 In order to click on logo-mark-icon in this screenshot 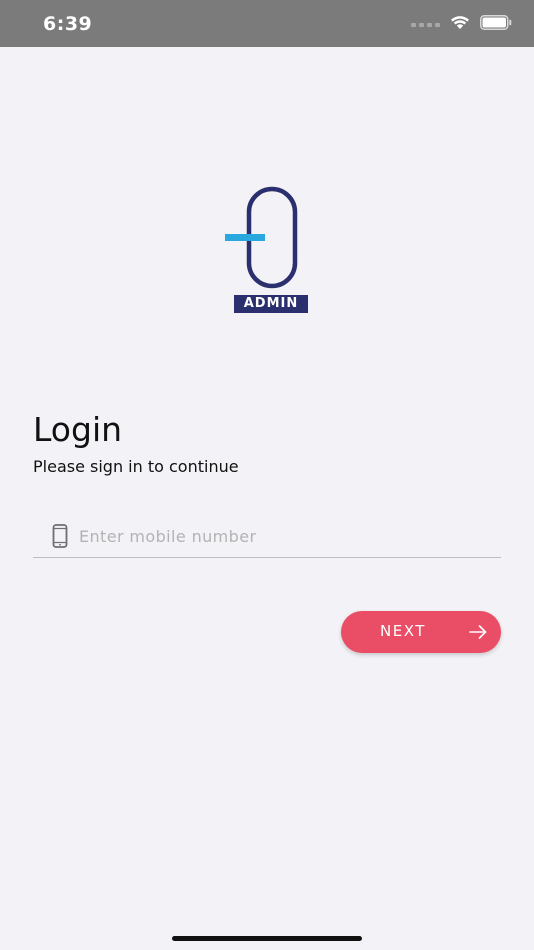, I will do `click(261, 237)`.